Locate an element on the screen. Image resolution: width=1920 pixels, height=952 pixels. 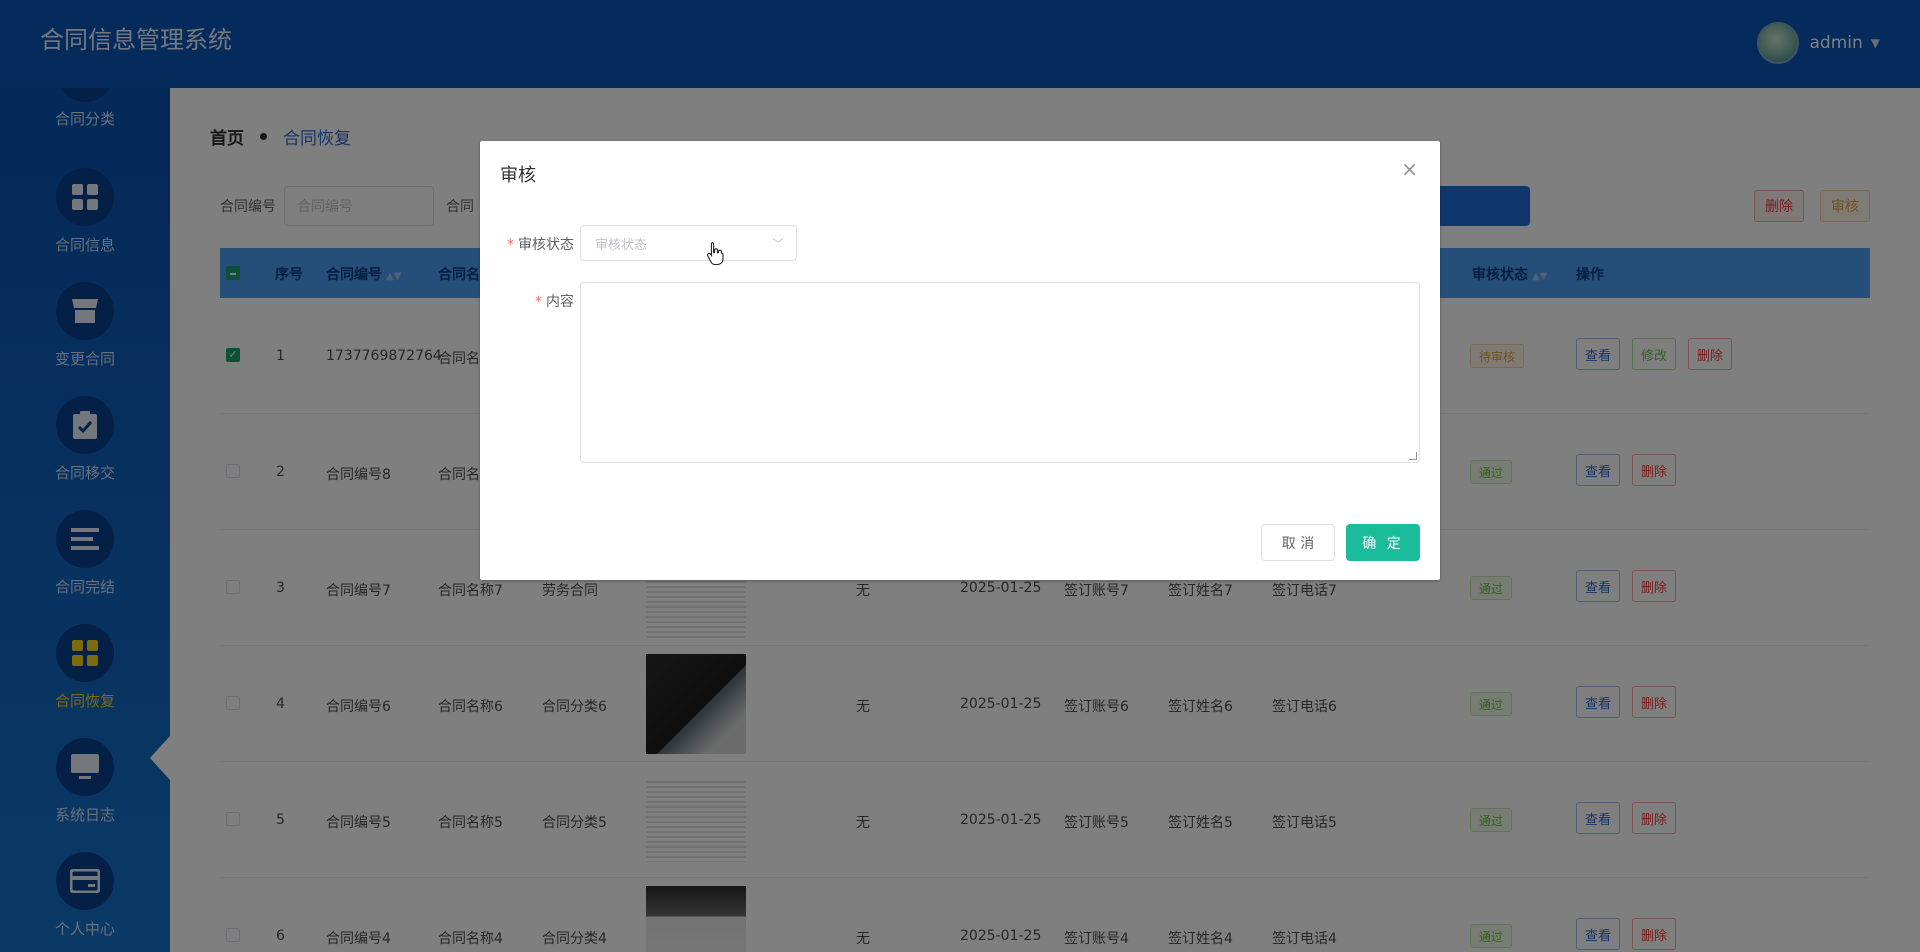
close-icon: × is located at coordinates (1409, 169).